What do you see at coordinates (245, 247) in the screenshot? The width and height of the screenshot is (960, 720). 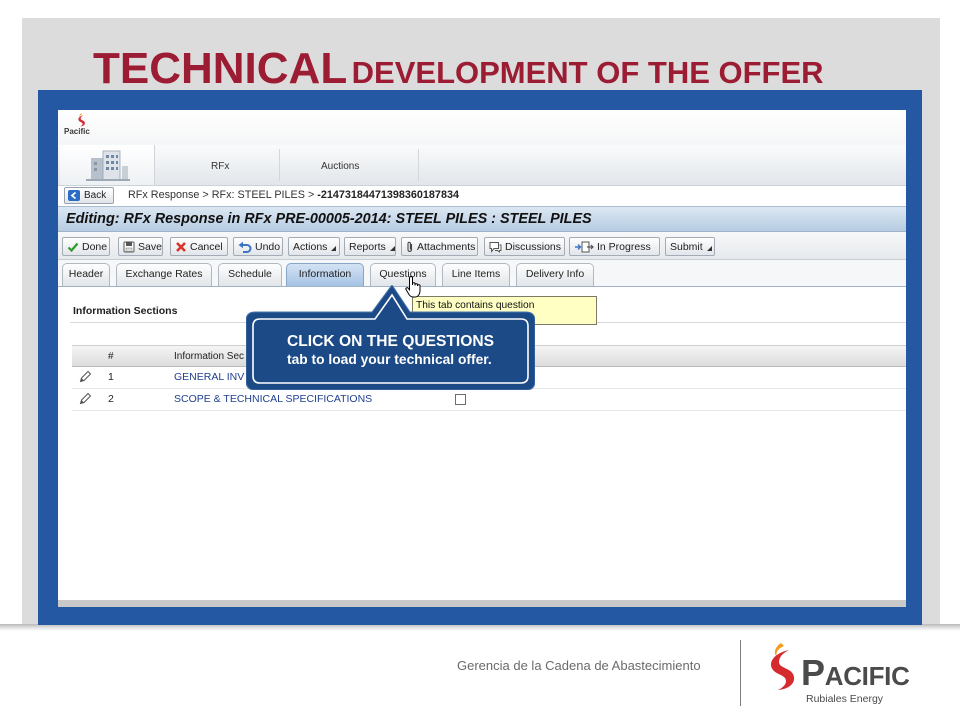 I see `undo-icon` at bounding box center [245, 247].